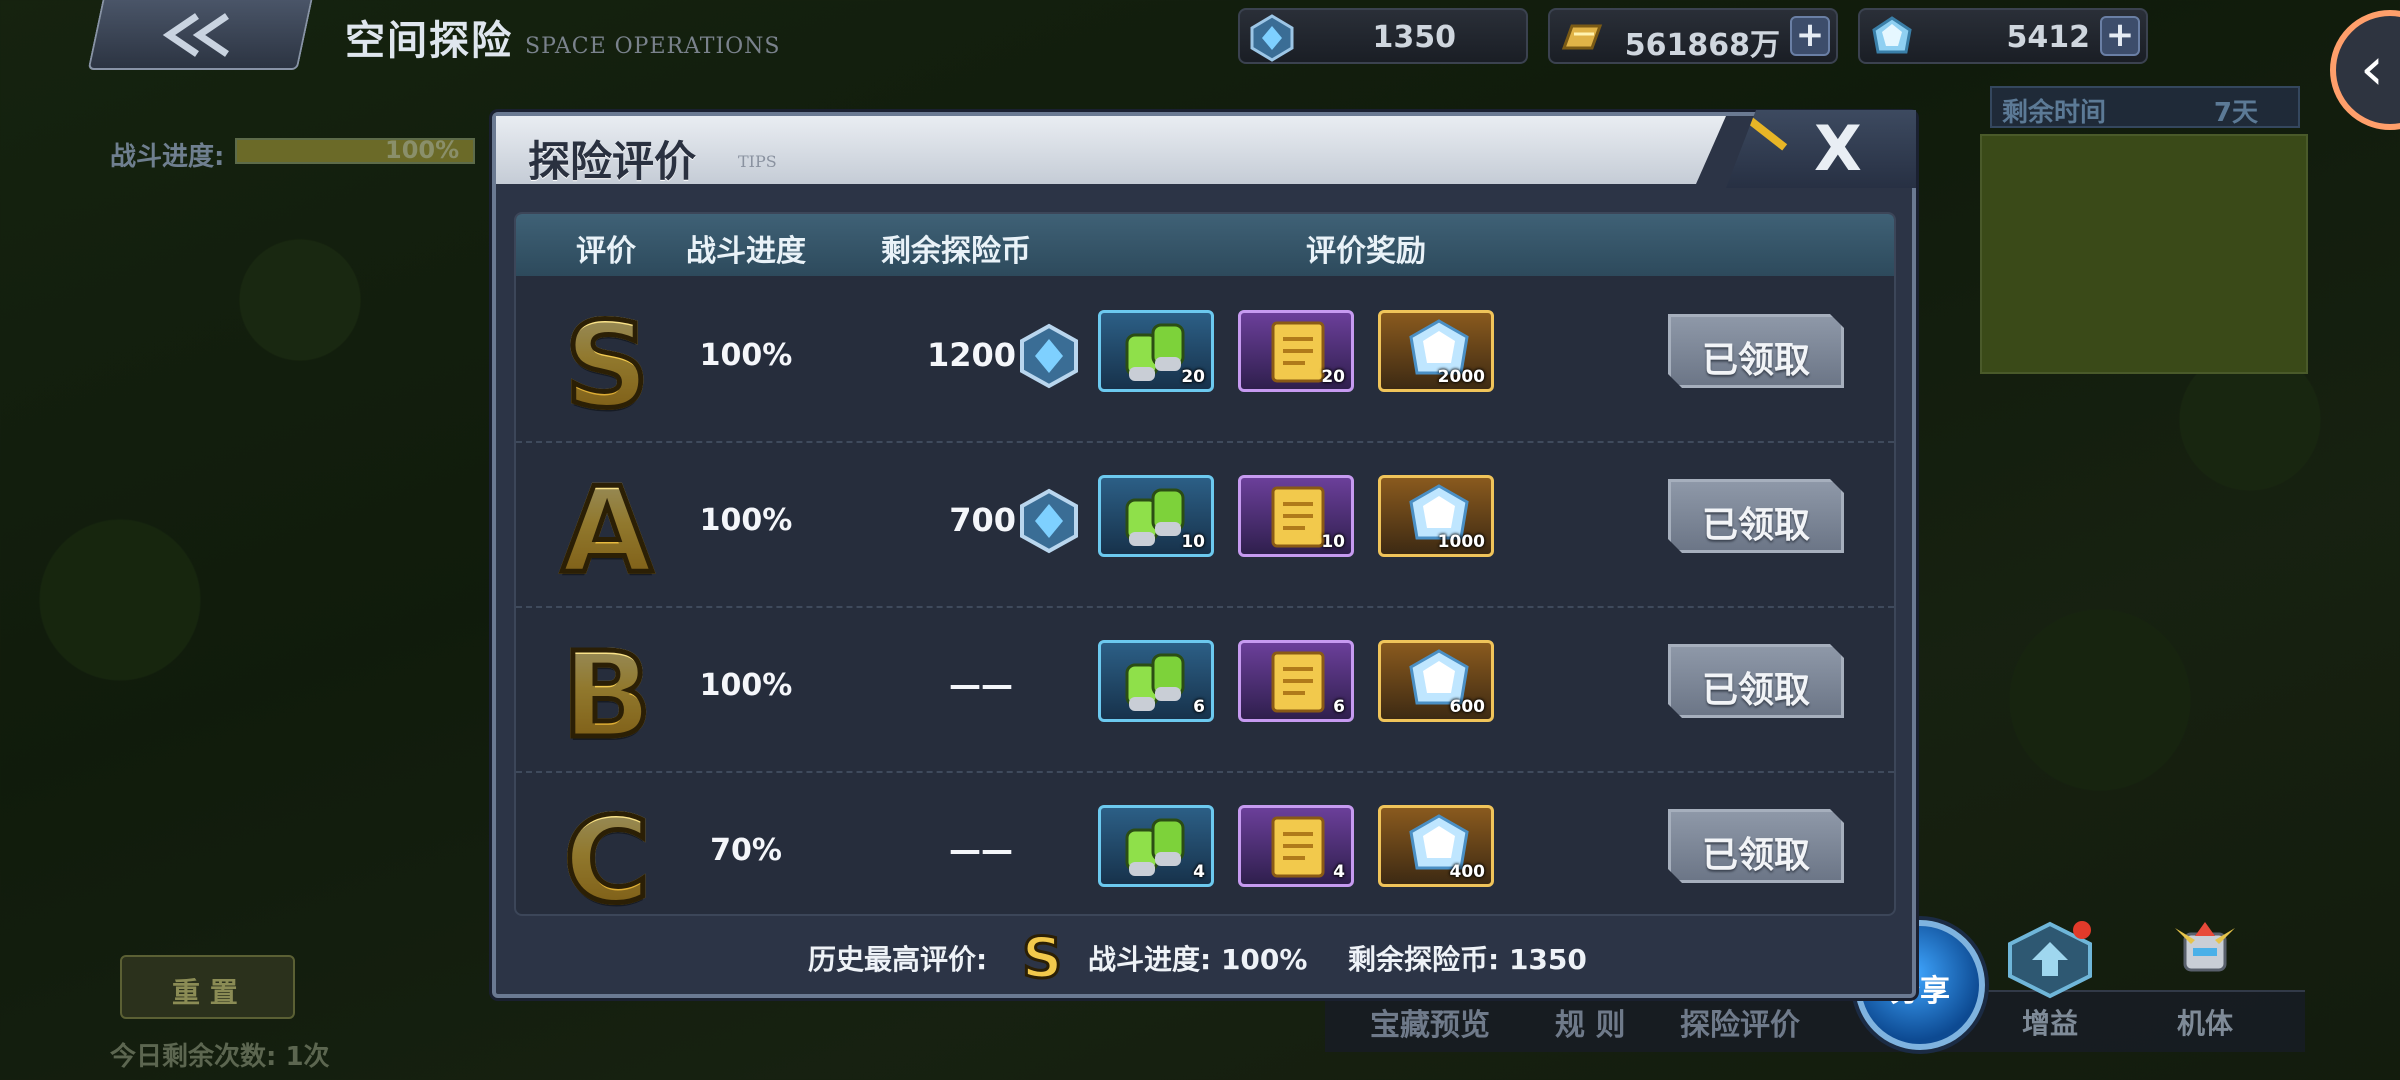  I want to click on reward-quantity: 4, so click(1339, 872).